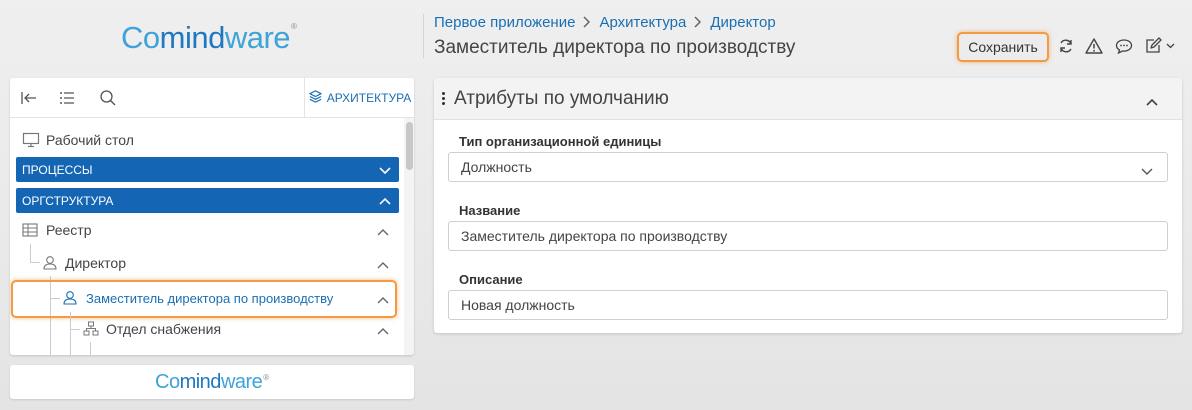 The height and width of the screenshot is (410, 1192). What do you see at coordinates (206, 263) in the screenshot?
I see `tree-item-director: Директор` at bounding box center [206, 263].